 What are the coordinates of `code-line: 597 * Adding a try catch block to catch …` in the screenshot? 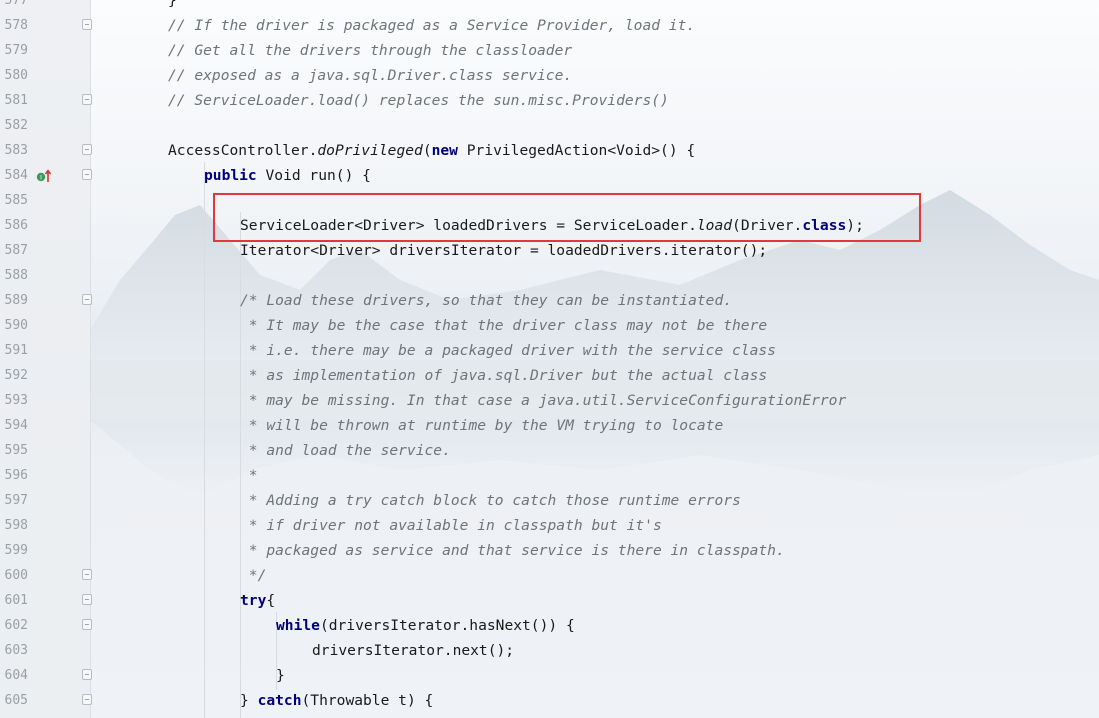 It's located at (549, 500).